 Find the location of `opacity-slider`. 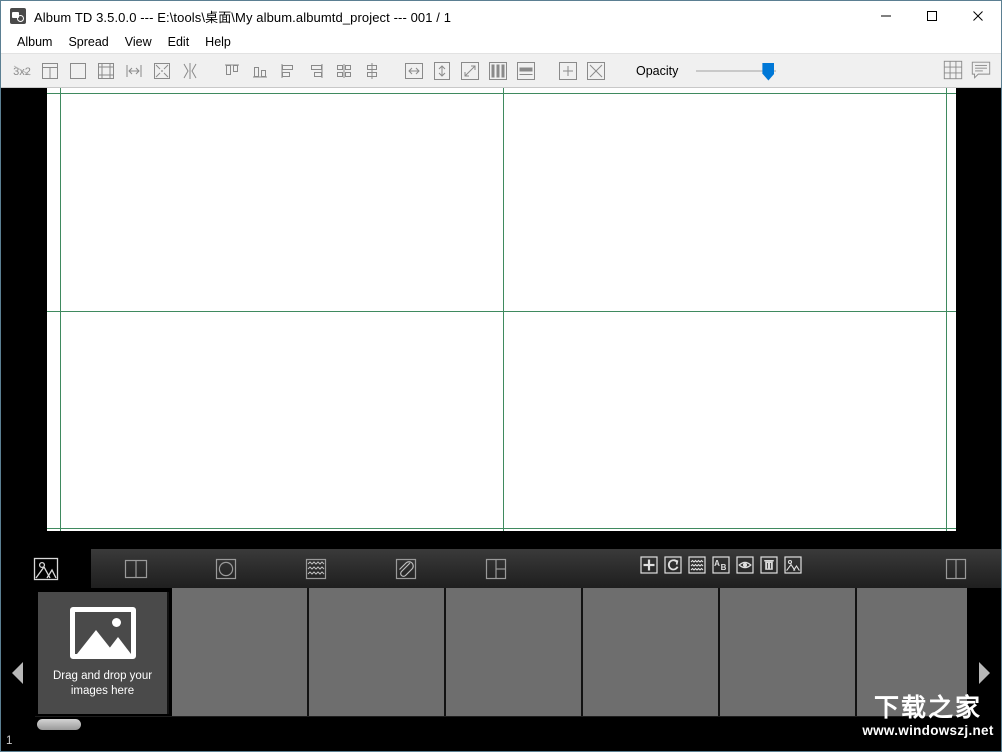

opacity-slider is located at coordinates (736, 71).